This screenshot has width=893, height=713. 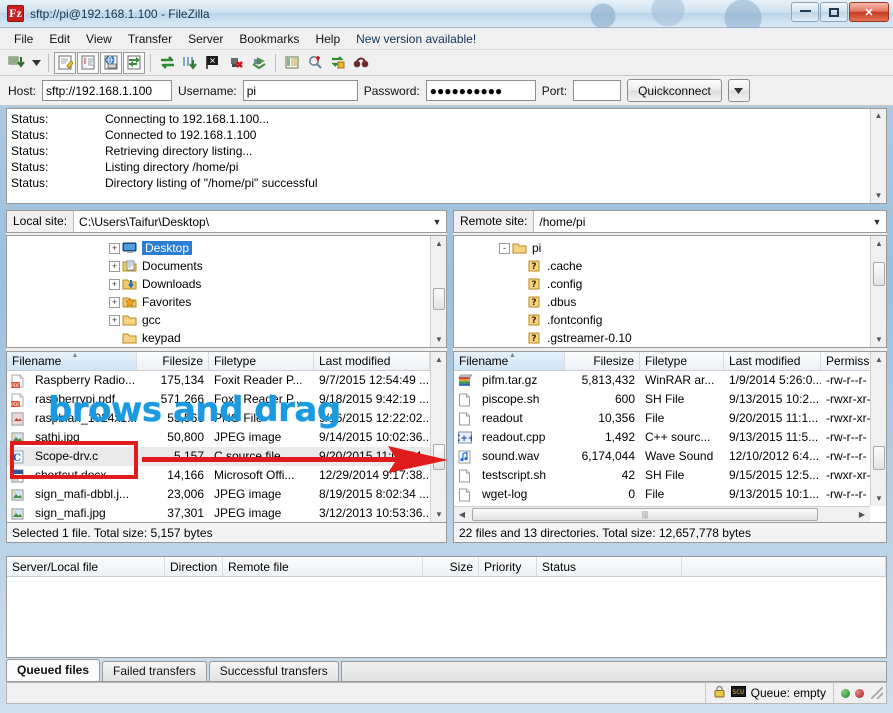 I want to click on tree-item-downloads: + Downloads, so click(x=276, y=284).